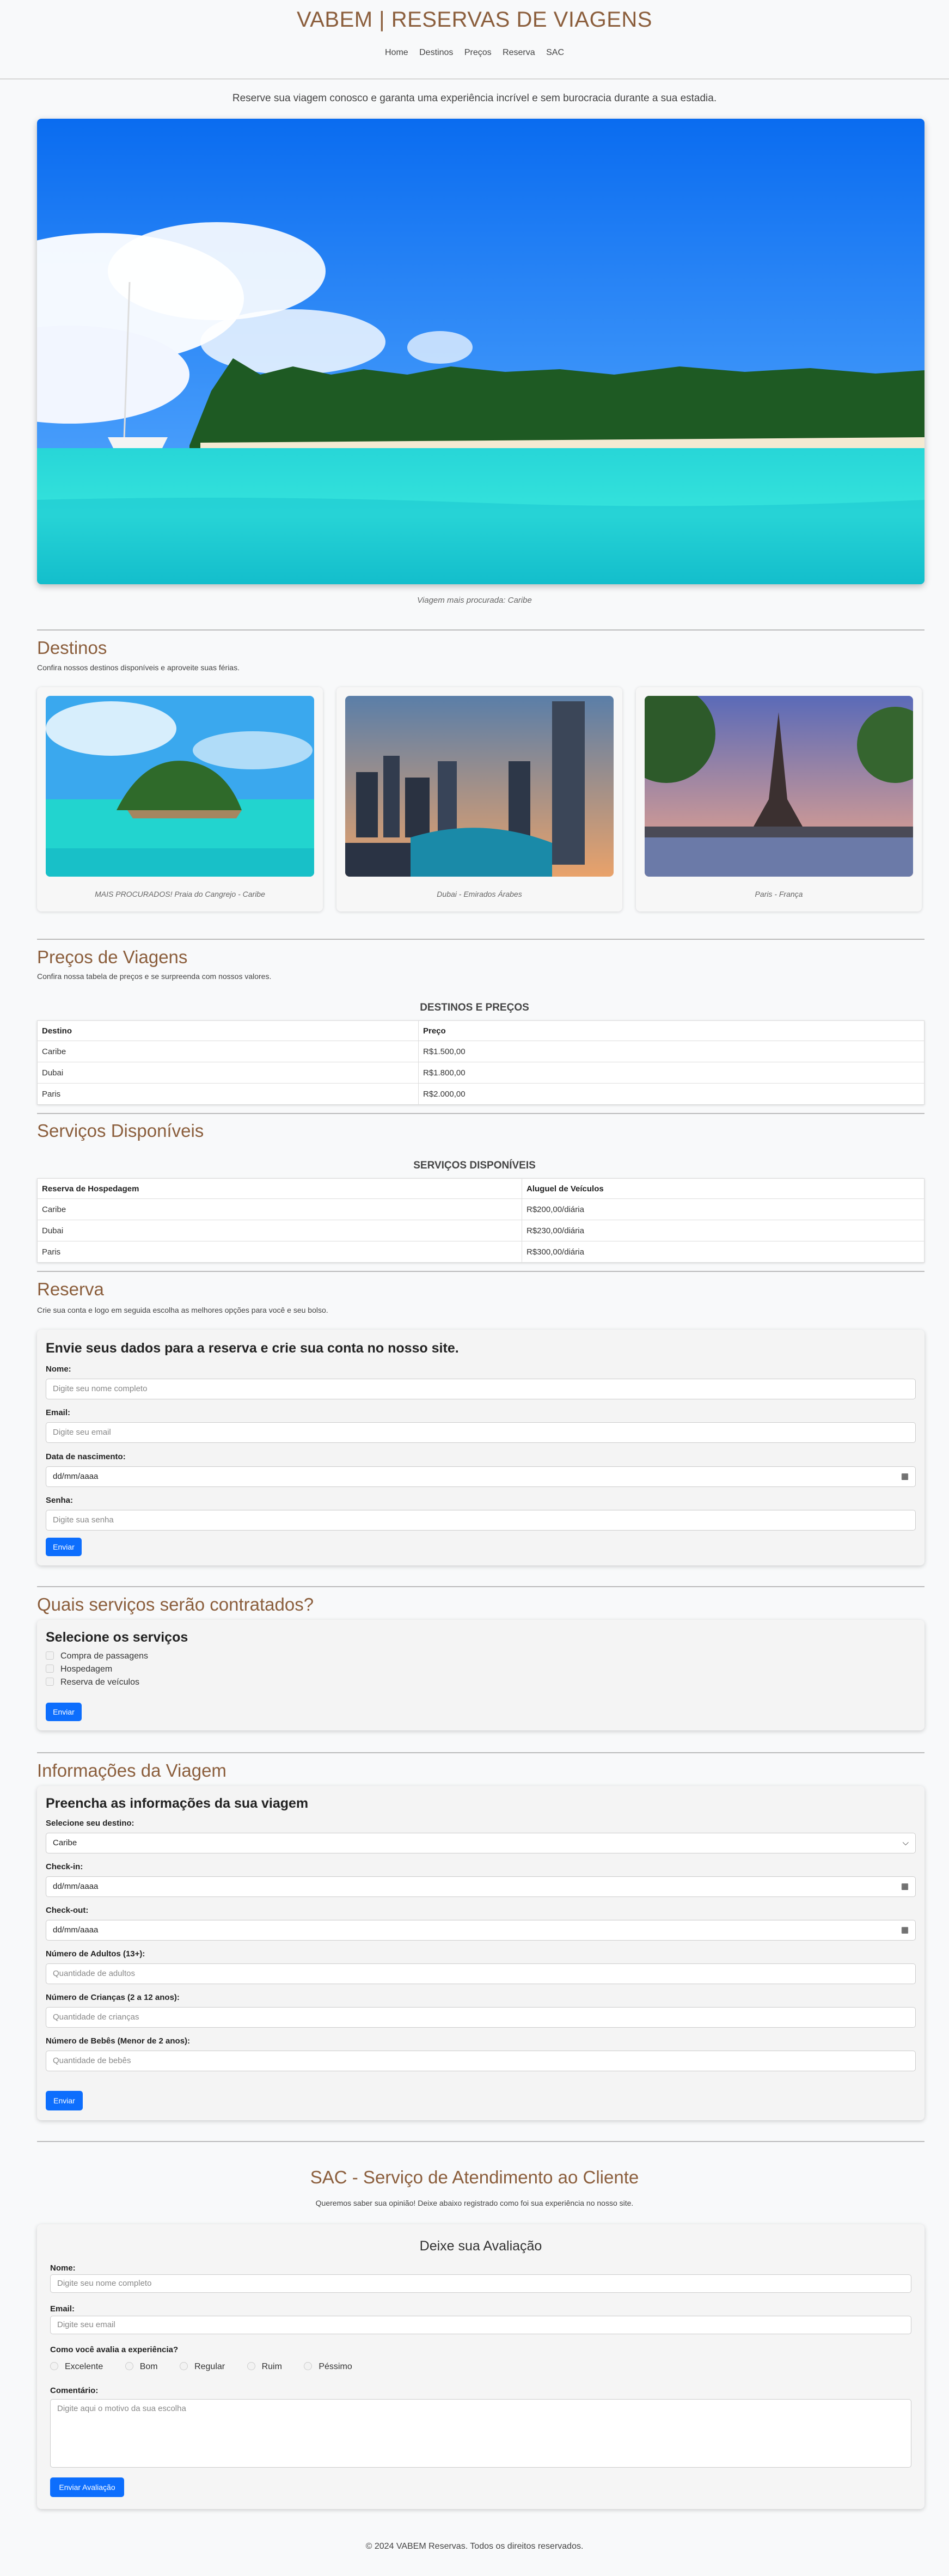  I want to click on nav-sac: SAC, so click(555, 52).